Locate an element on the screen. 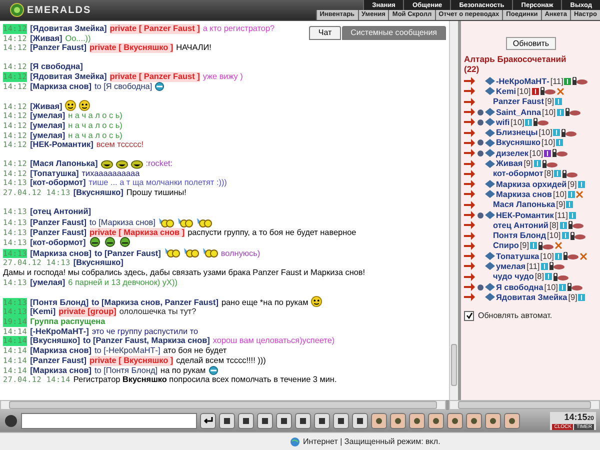 The image size is (600, 450). user-name: отец Антоний is located at coordinates (520, 225).